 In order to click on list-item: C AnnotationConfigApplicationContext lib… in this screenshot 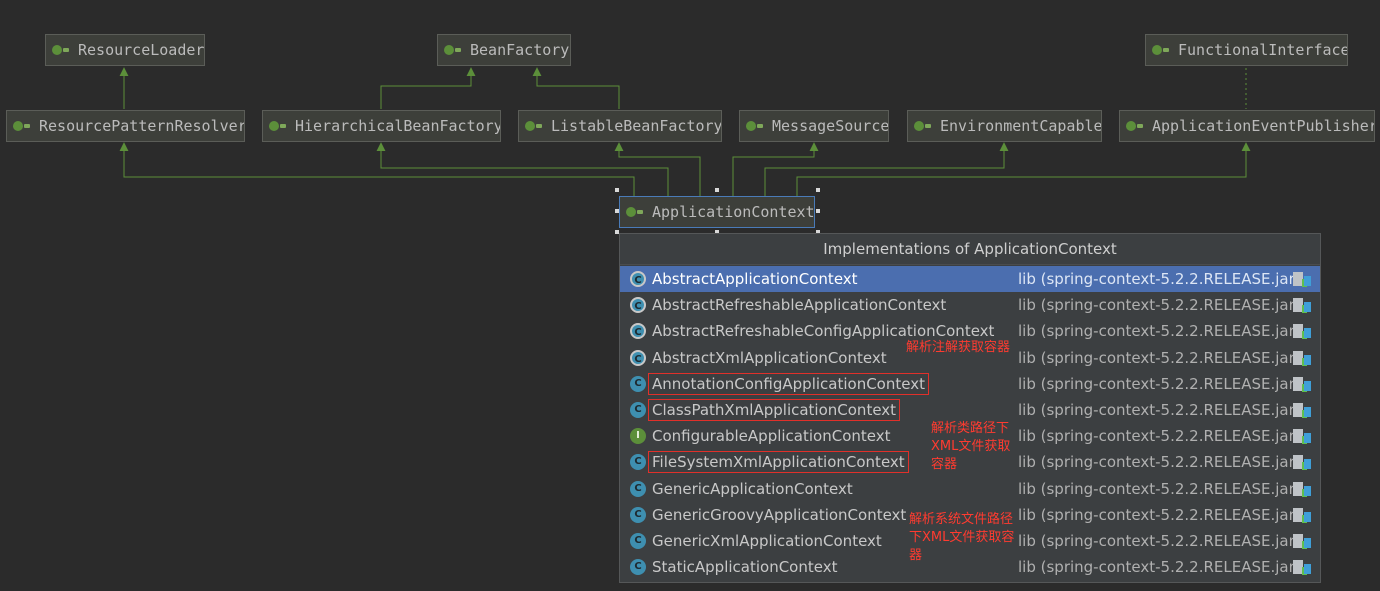, I will do `click(970, 384)`.